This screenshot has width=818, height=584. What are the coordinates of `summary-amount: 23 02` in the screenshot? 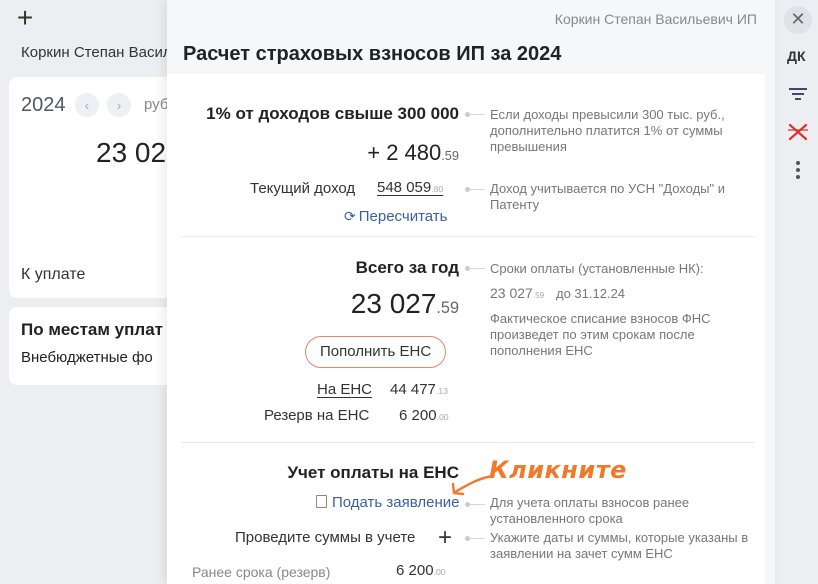 It's located at (131, 152).